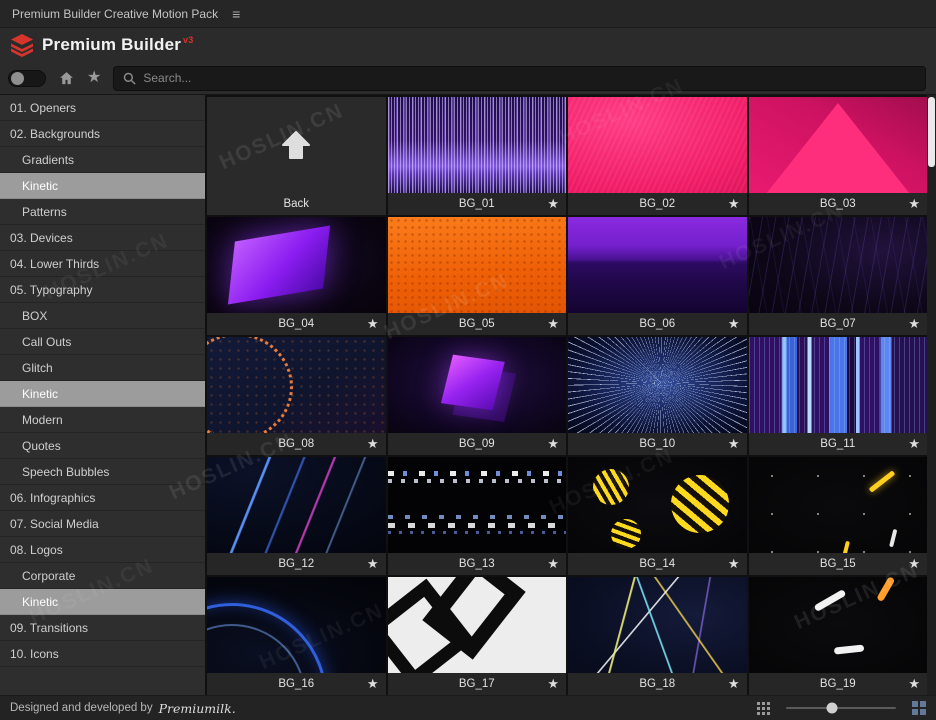  What do you see at coordinates (102, 290) in the screenshot?
I see `sidebar-item-typography: 05. Typography` at bounding box center [102, 290].